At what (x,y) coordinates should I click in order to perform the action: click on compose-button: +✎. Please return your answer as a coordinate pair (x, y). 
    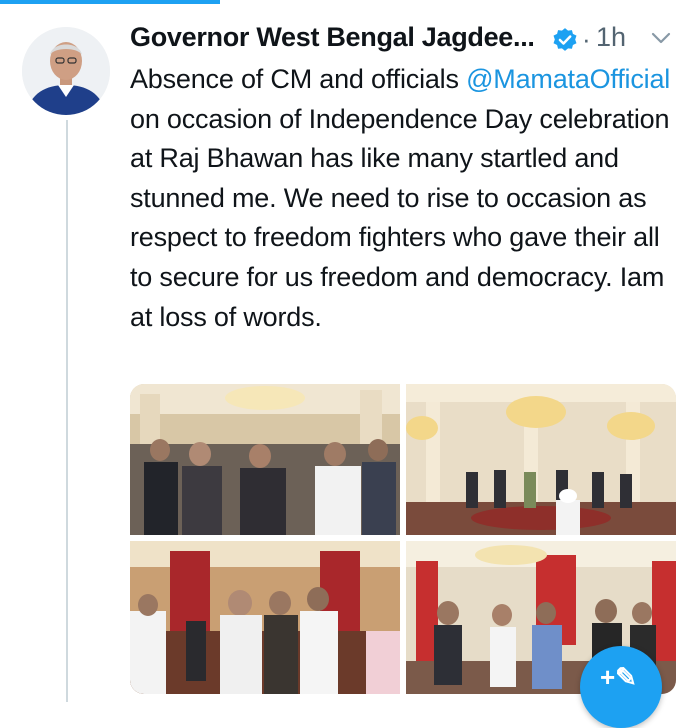
    Looking at the image, I should click on (621, 687).